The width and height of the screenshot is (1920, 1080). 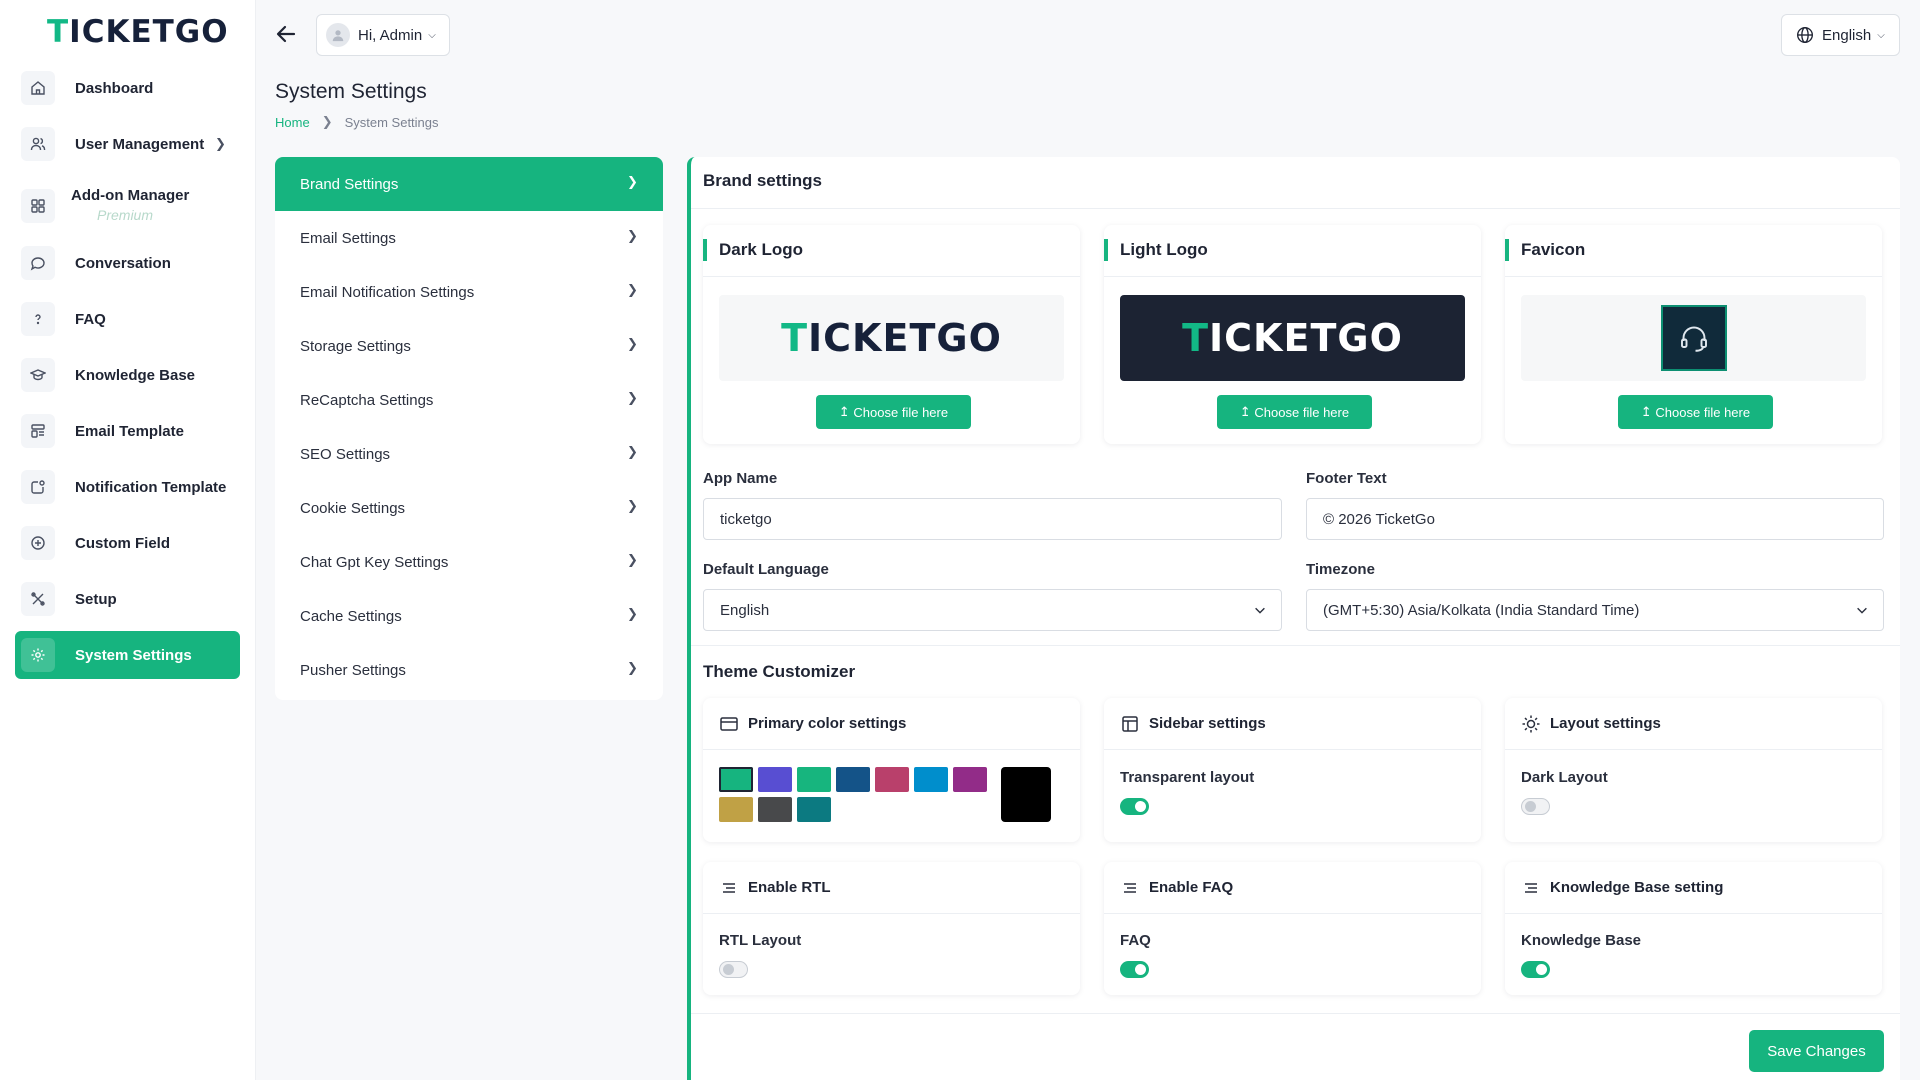 I want to click on user-menu-button: Hi, Admin ⌵, so click(x=383, y=35).